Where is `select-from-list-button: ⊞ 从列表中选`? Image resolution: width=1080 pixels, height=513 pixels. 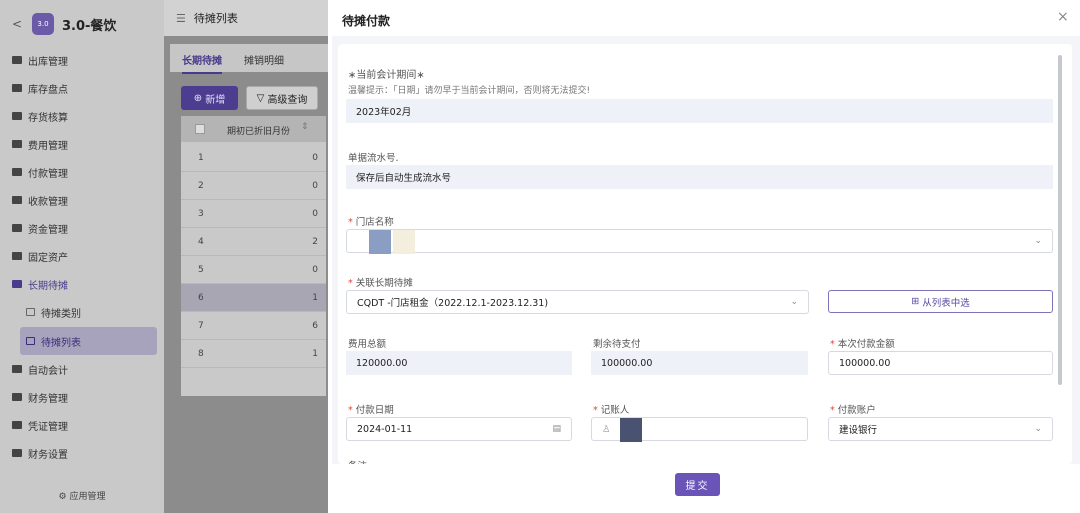
select-from-list-button: ⊞ 从列表中选 is located at coordinates (940, 301).